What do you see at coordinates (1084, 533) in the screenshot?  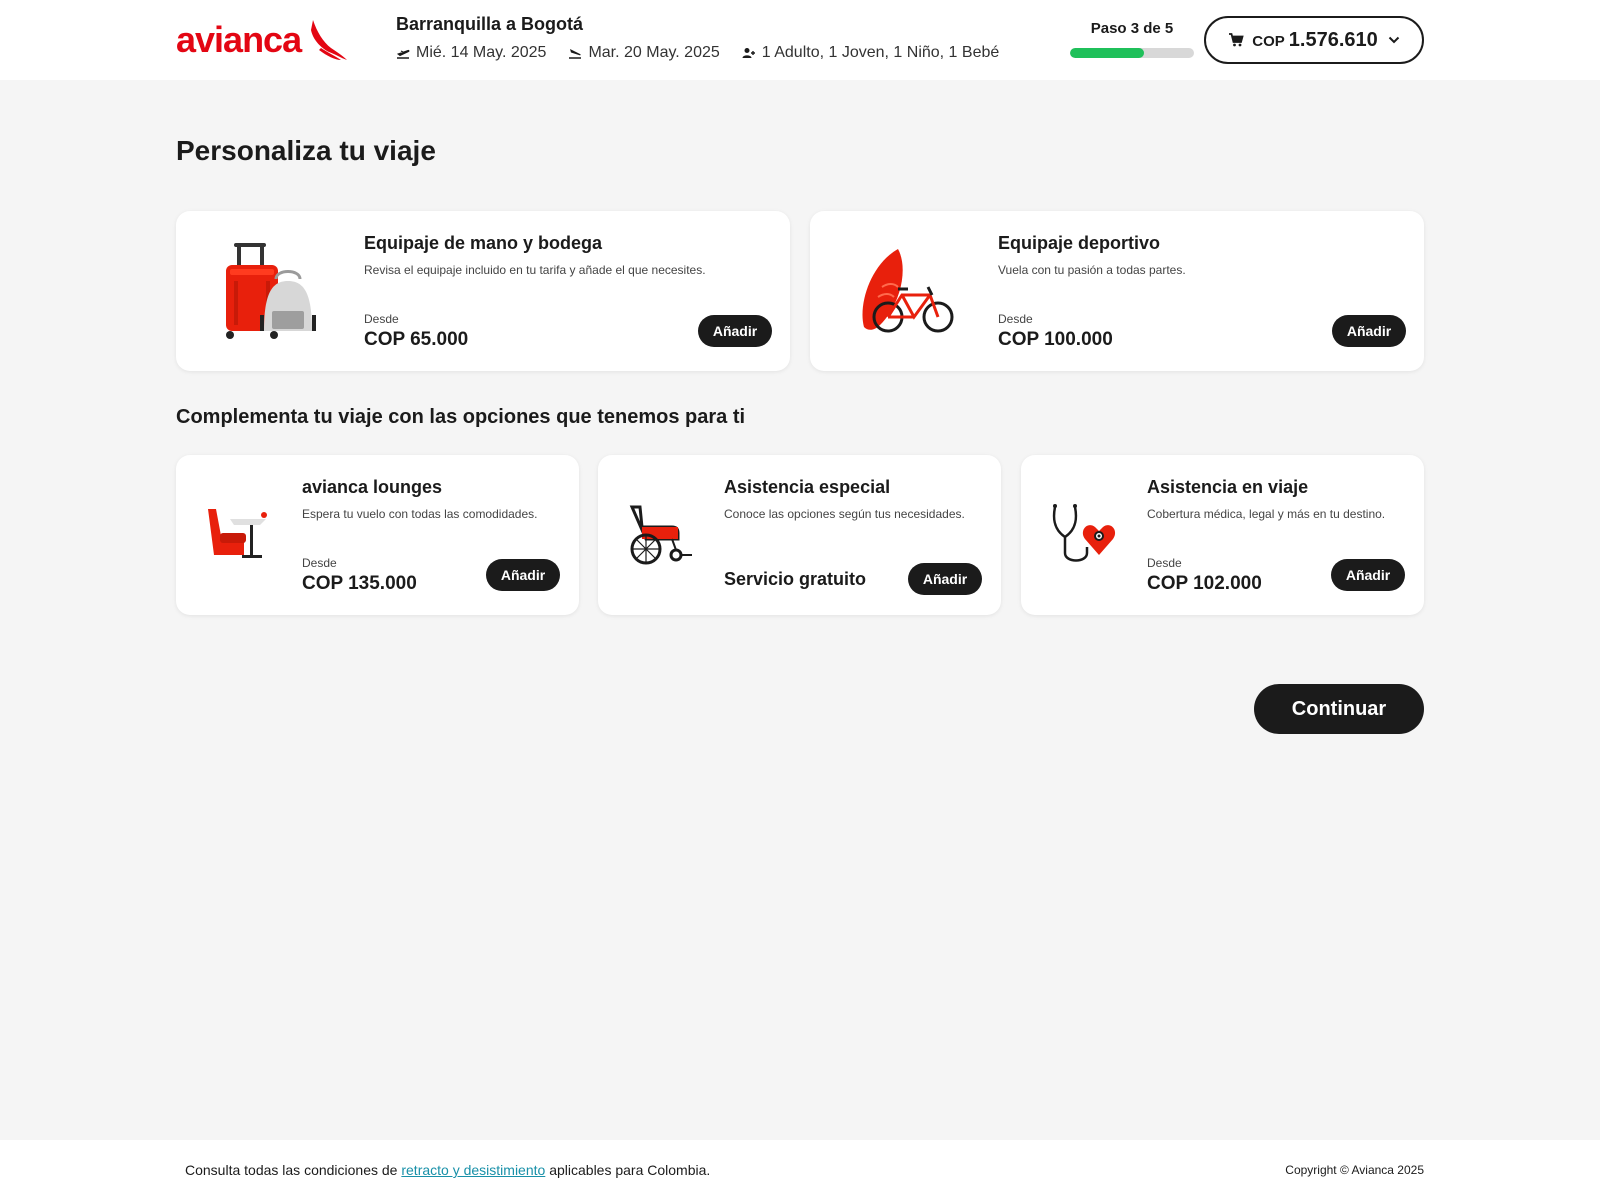 I see `stethoscope-heart-icon` at bounding box center [1084, 533].